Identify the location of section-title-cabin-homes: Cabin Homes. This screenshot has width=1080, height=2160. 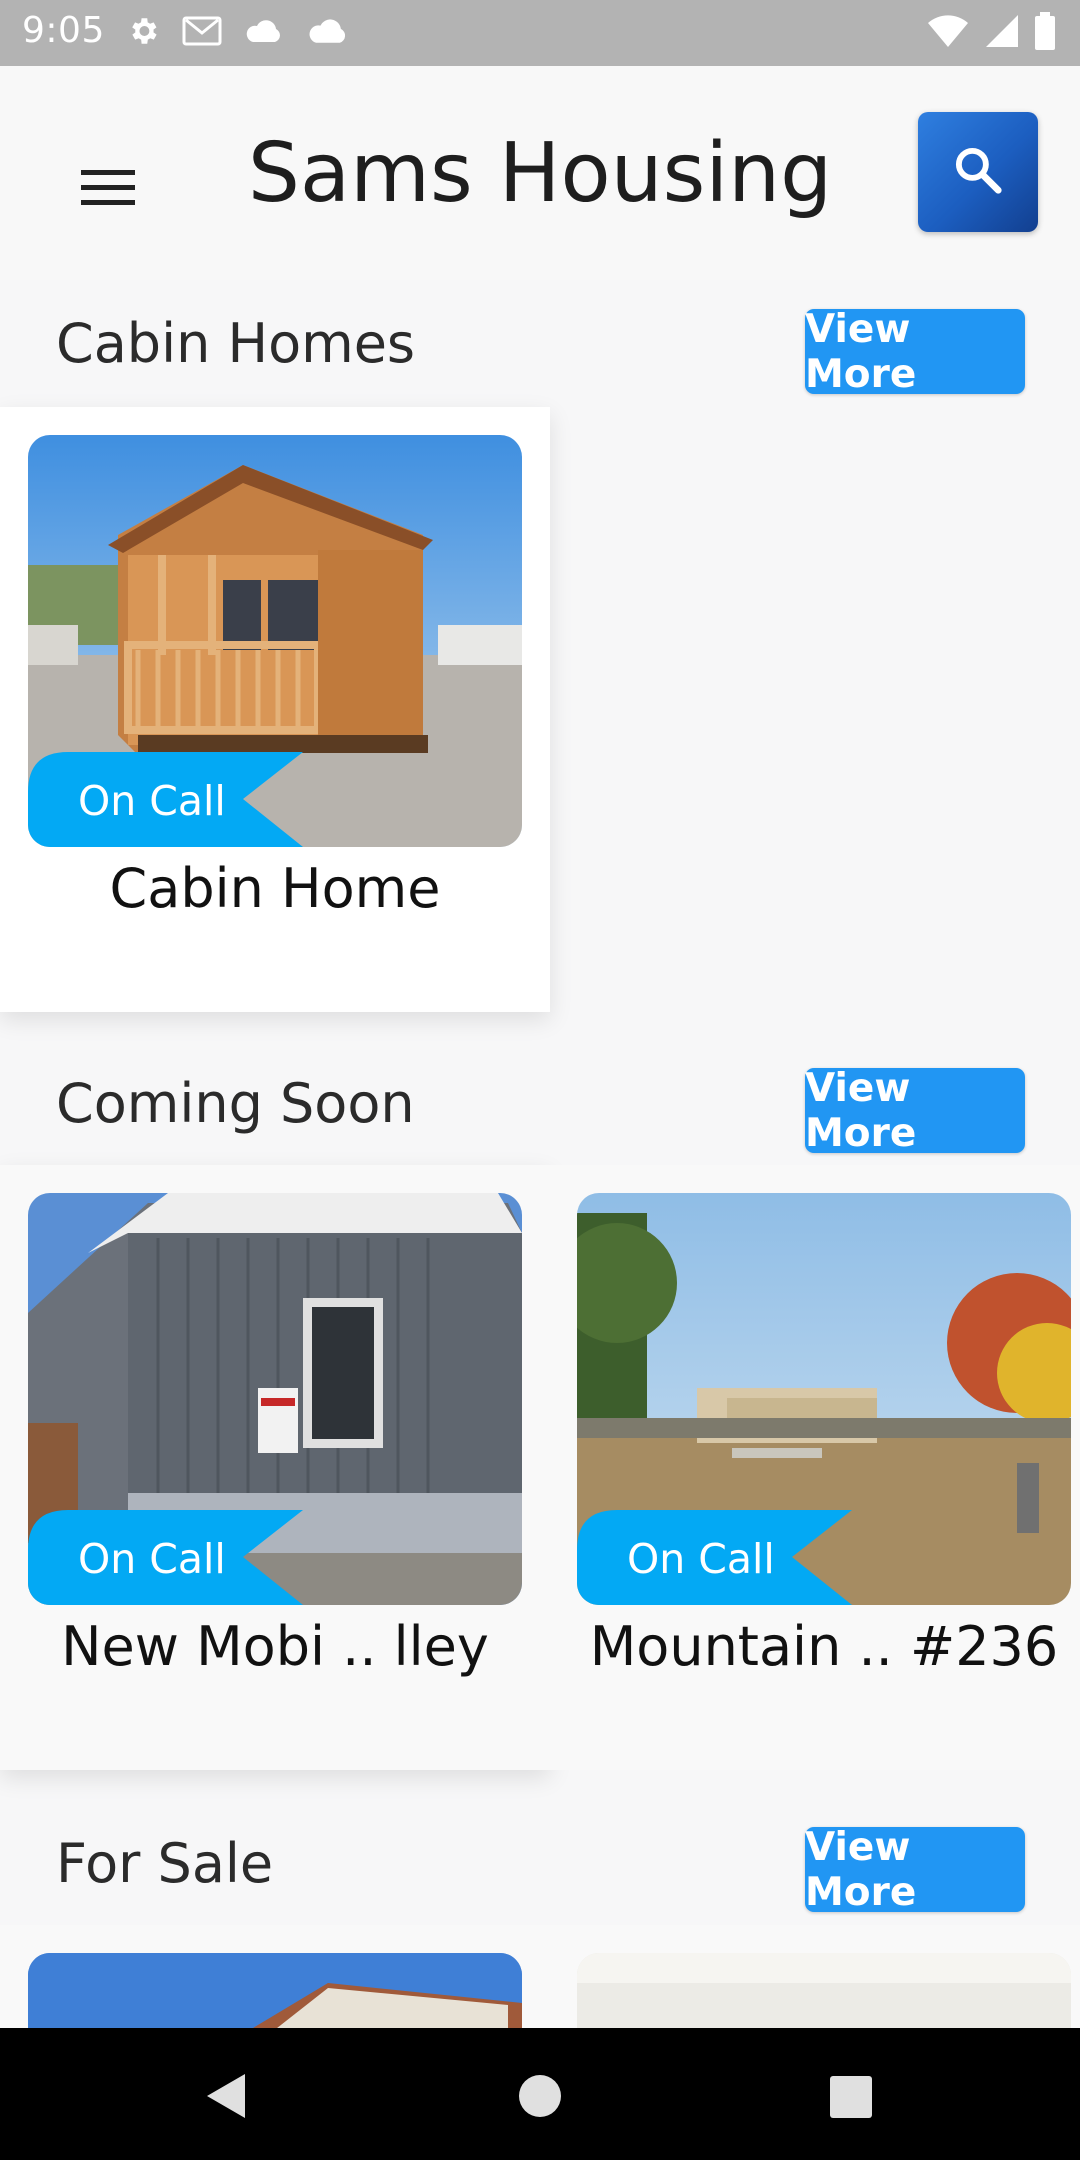
(236, 343).